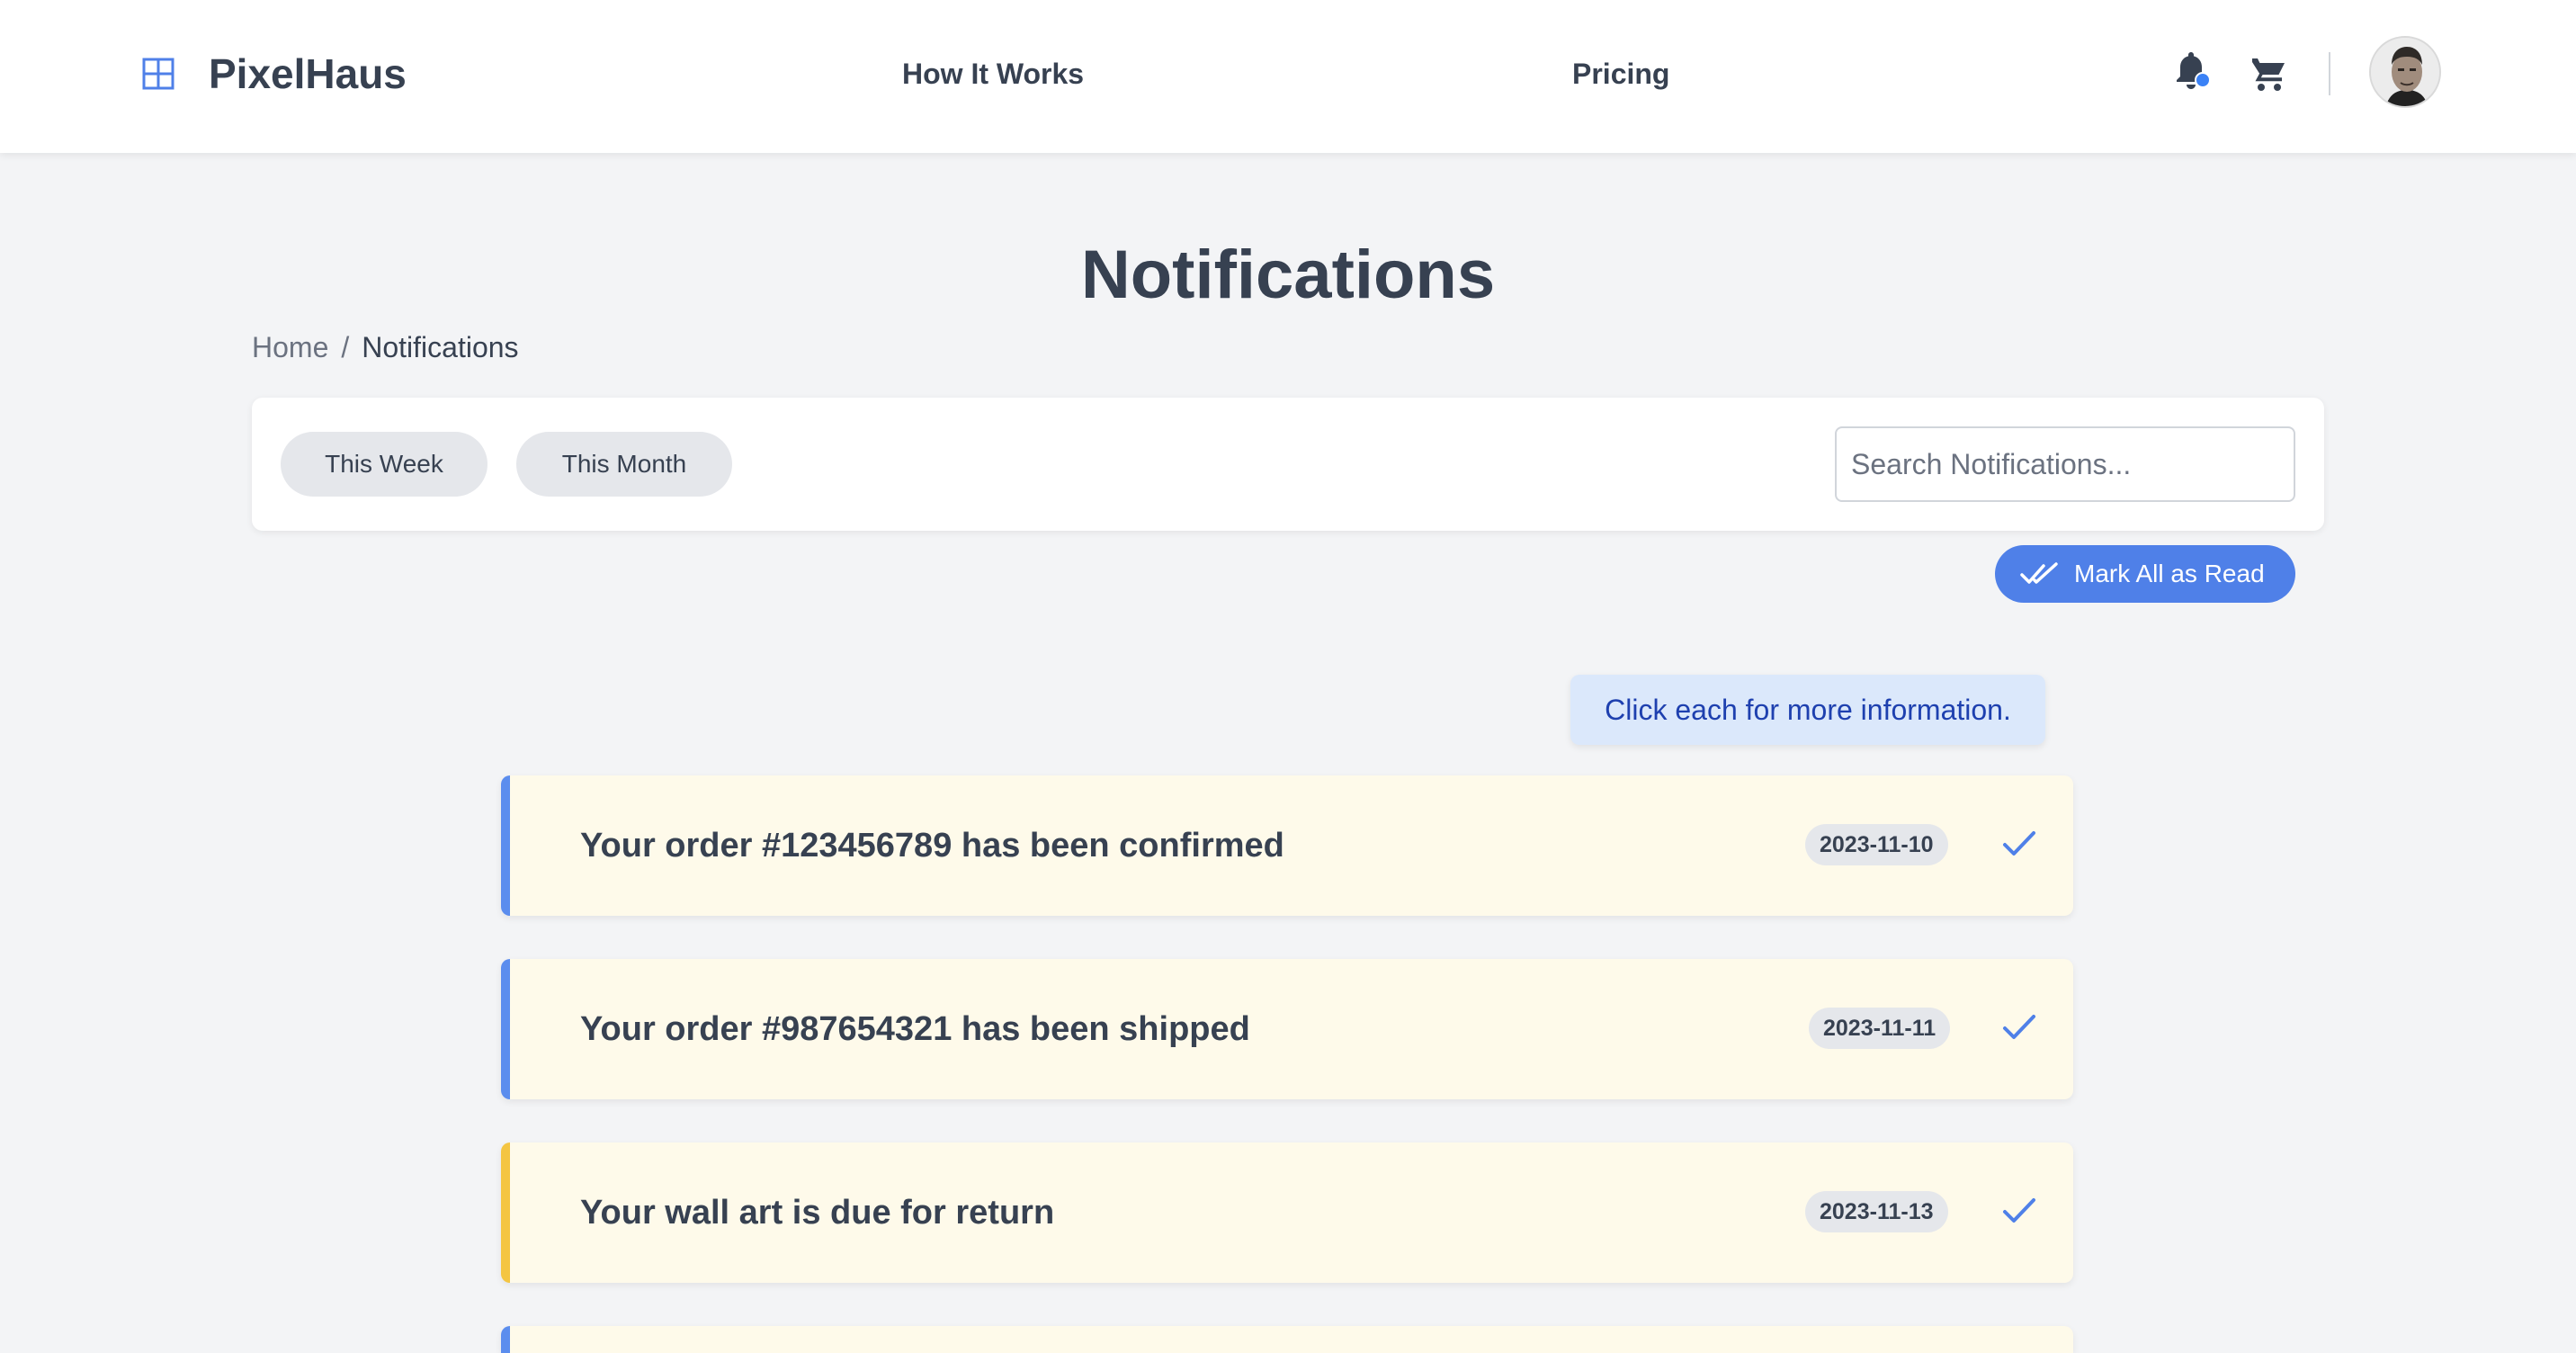 The image size is (2576, 1353). Describe the element at coordinates (1880, 1028) in the screenshot. I see `date-badge: 2023-11-11` at that location.